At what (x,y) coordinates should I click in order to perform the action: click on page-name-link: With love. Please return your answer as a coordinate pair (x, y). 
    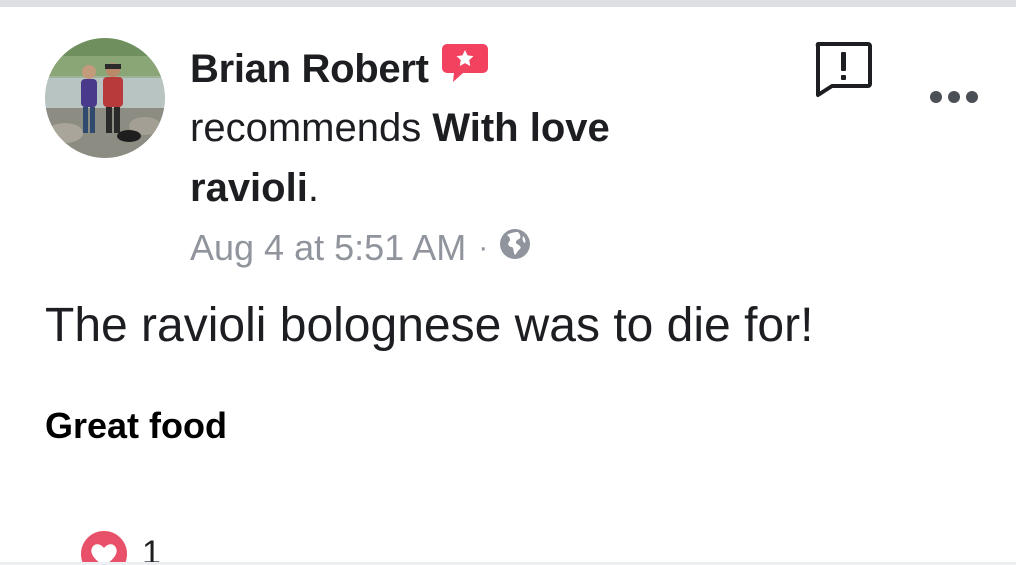
    Looking at the image, I should click on (520, 128).